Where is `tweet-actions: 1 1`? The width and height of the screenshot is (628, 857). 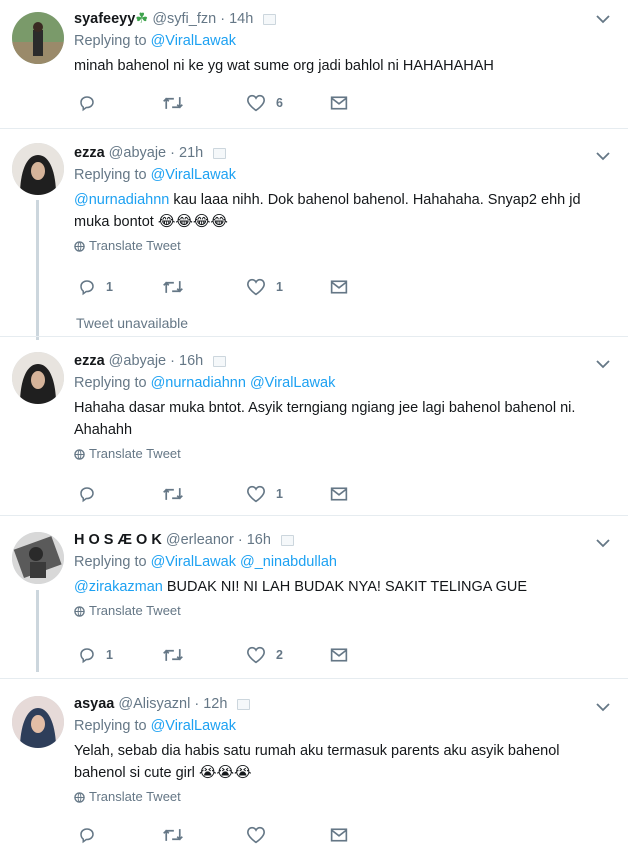 tweet-actions: 1 1 is located at coordinates (246, 287).